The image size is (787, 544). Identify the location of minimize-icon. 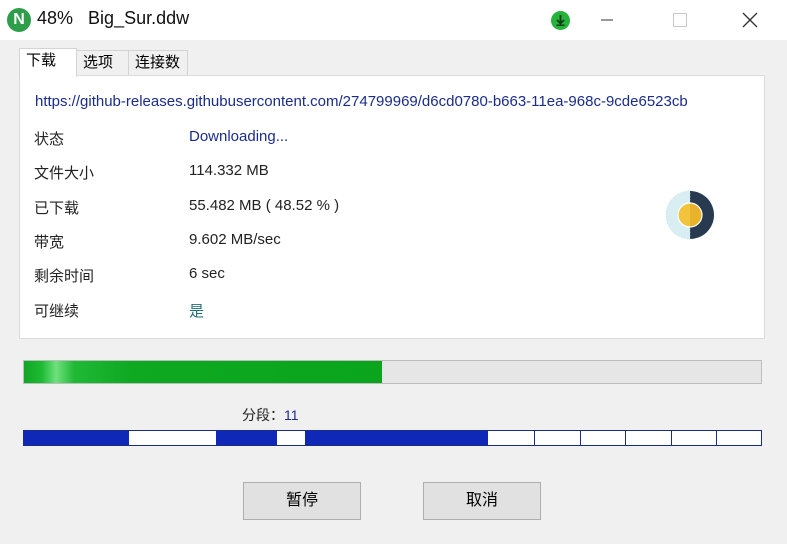
(607, 20).